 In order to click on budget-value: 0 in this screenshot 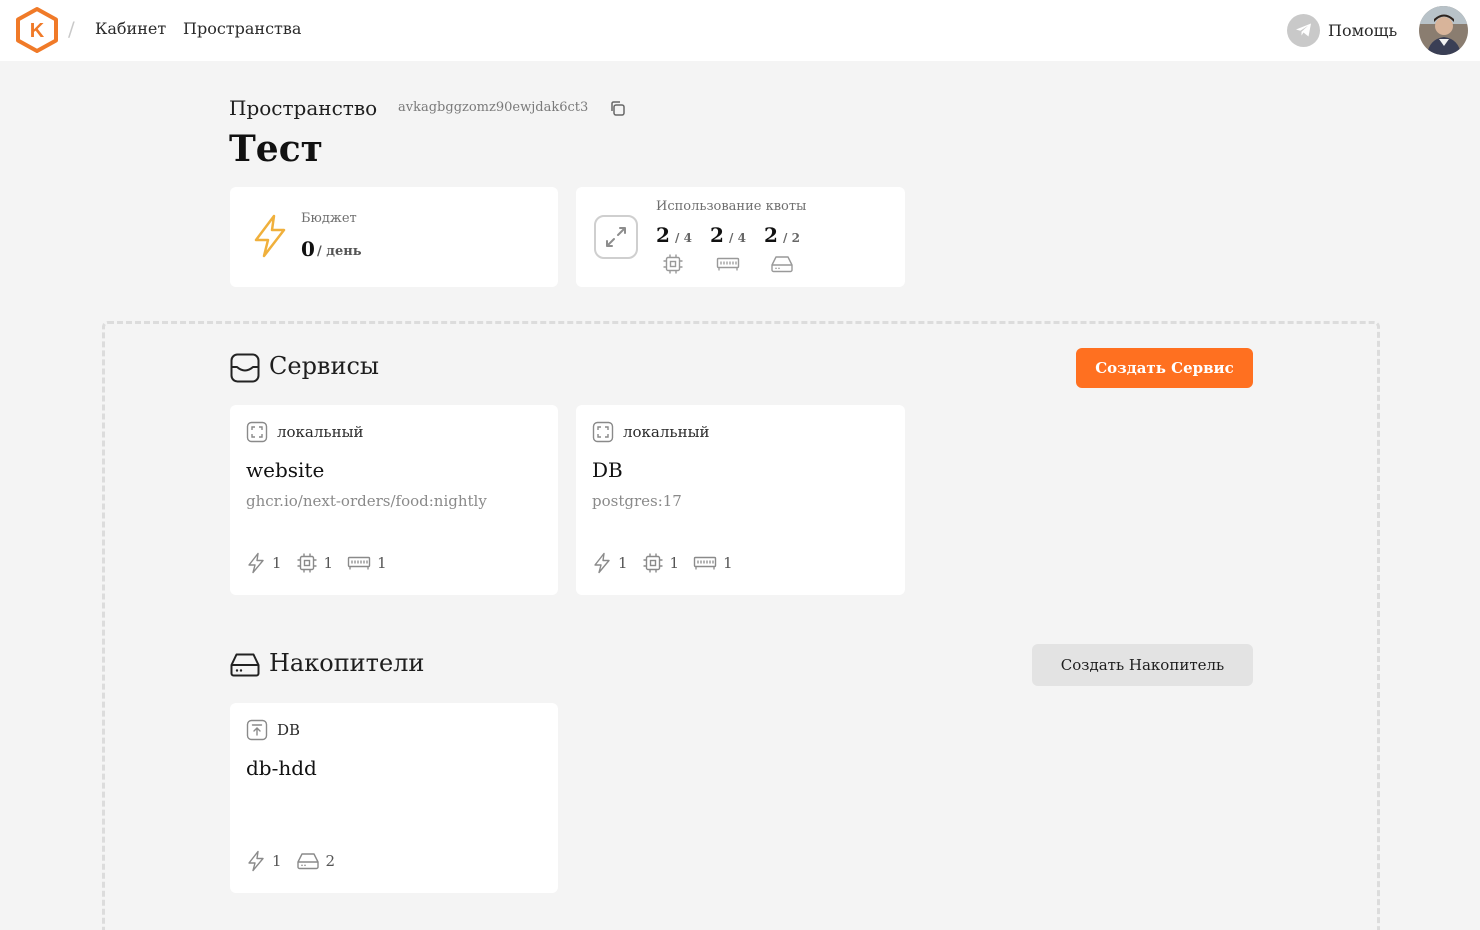, I will do `click(308, 249)`.